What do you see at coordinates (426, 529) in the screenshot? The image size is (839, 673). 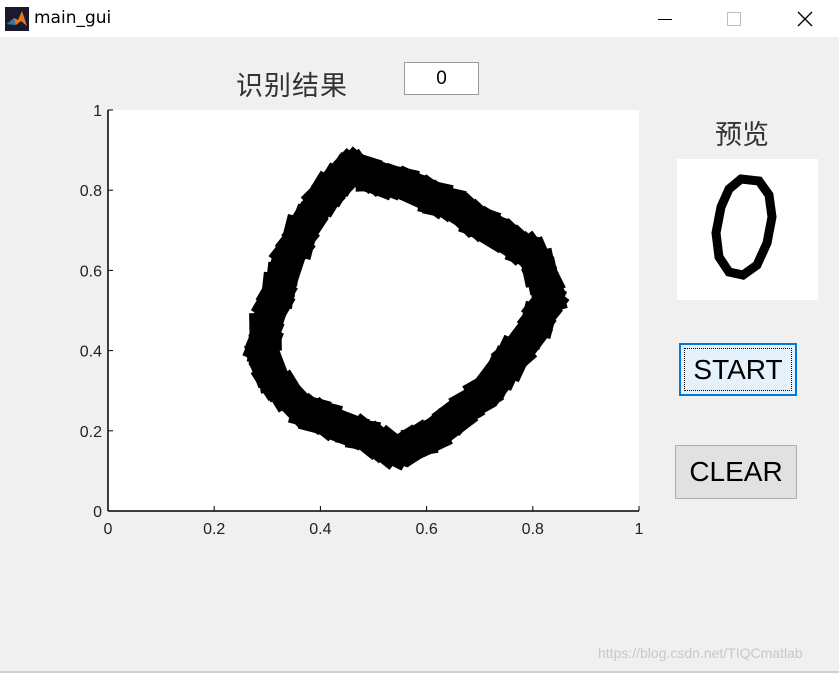 I see `x-tick-label: 0.6` at bounding box center [426, 529].